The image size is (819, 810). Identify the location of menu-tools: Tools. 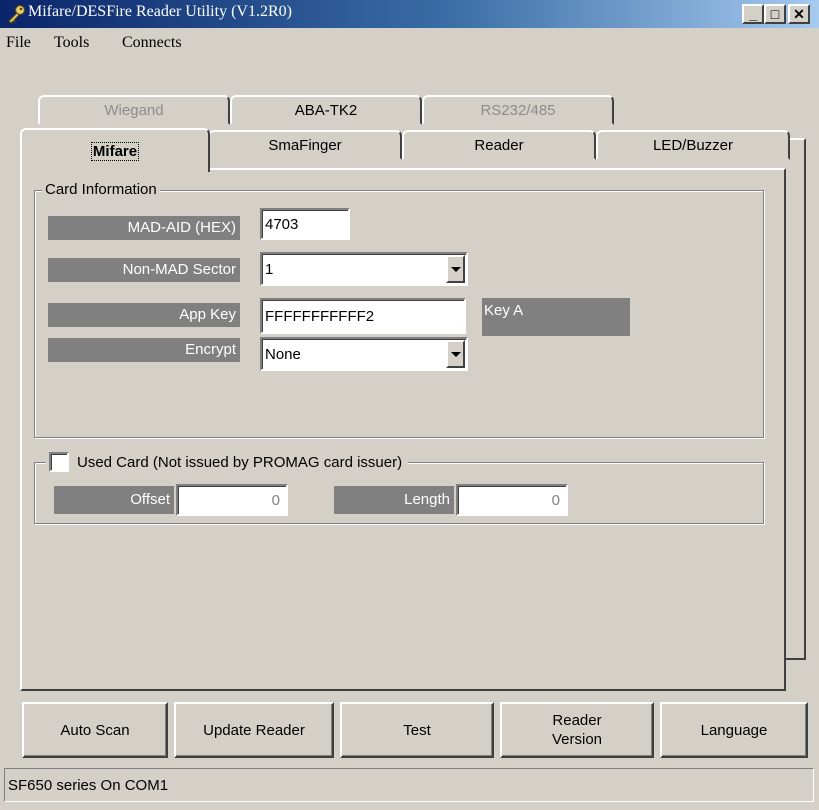
(71, 43).